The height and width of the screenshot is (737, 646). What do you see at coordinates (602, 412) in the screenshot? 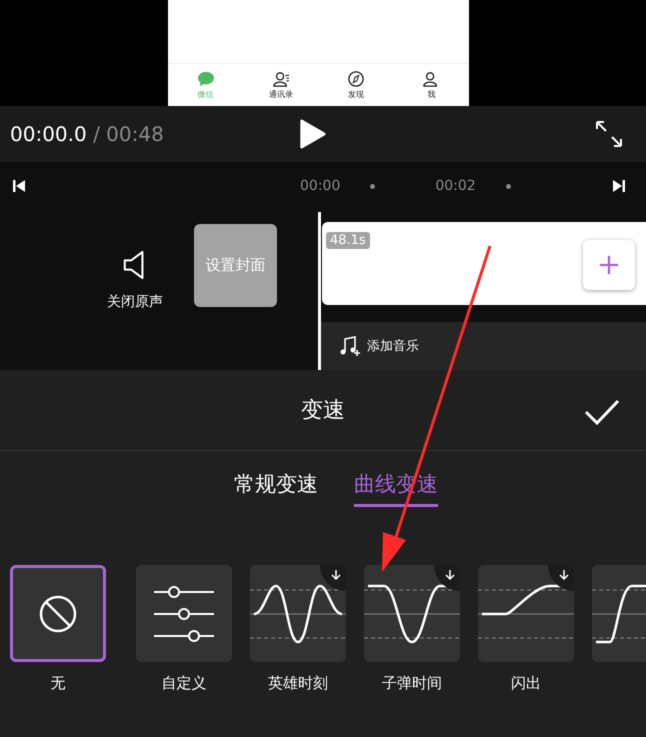
I see `check-icon` at bounding box center [602, 412].